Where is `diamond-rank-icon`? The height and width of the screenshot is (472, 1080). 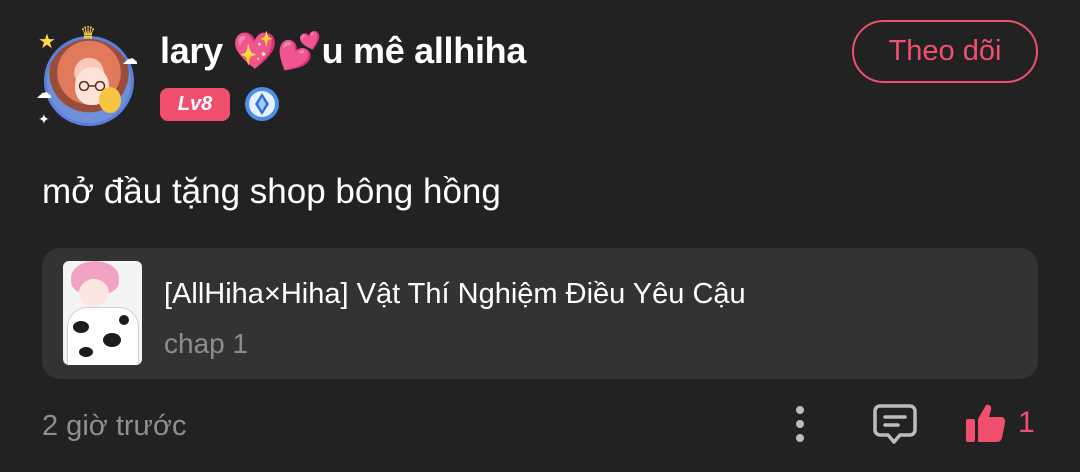
diamond-rank-icon is located at coordinates (262, 104).